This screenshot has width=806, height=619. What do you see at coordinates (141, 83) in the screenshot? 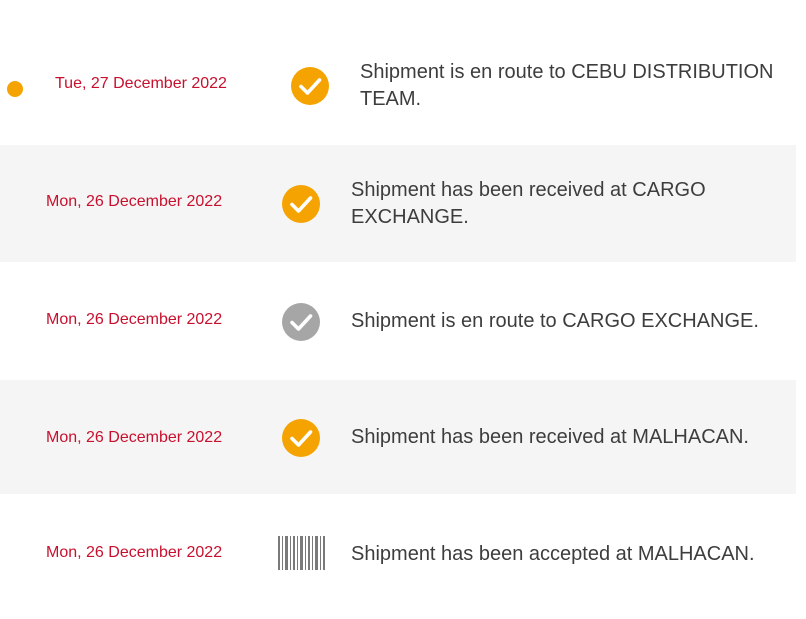
I see `event-date: Tue, 27 December 2022` at bounding box center [141, 83].